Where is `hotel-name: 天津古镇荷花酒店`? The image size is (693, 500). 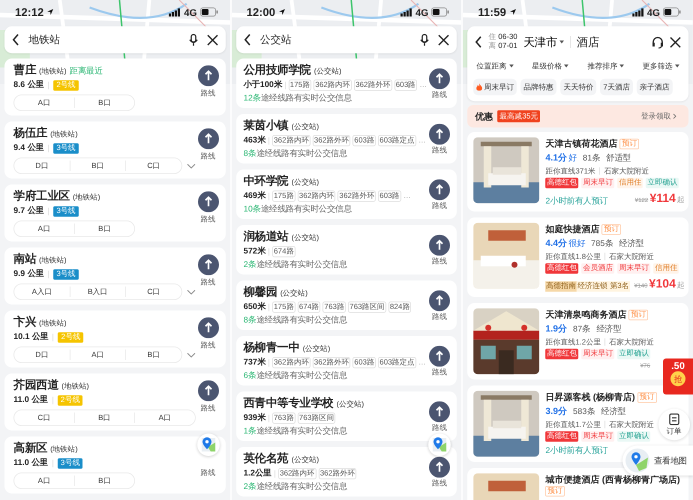 hotel-name: 天津古镇荷花酒店 is located at coordinates (582, 143).